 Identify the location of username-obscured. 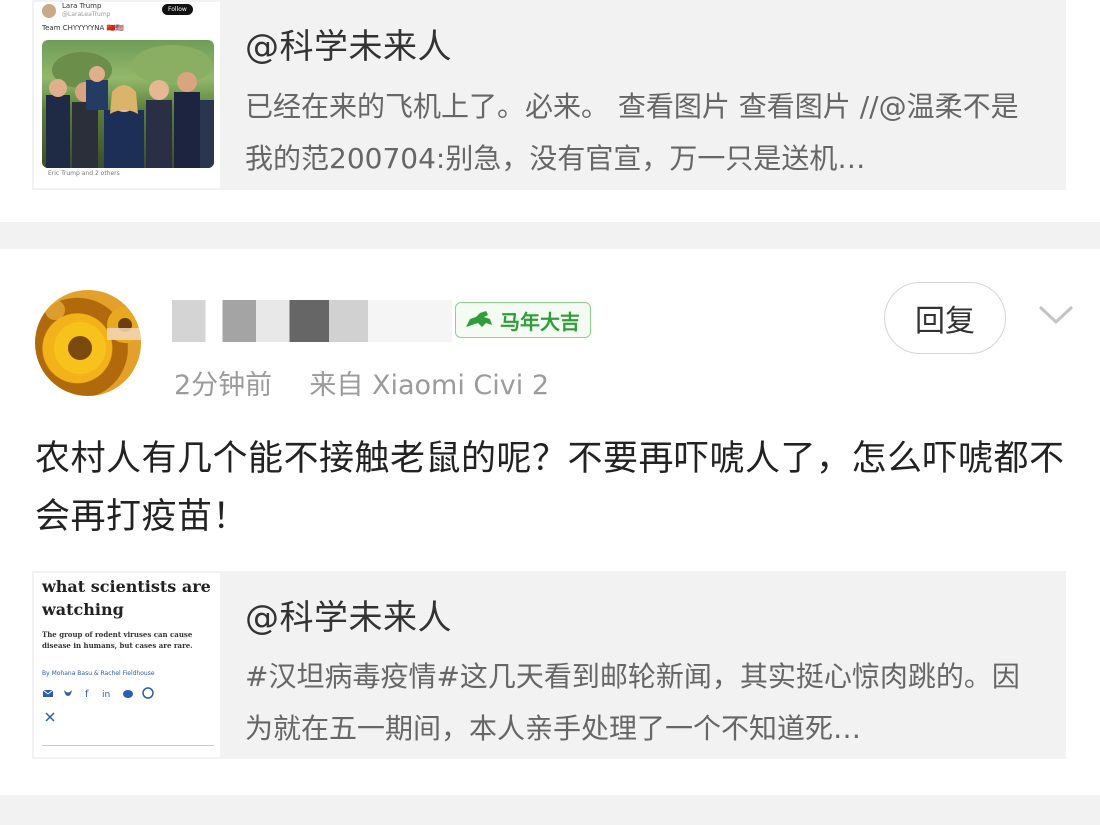
(312, 321).